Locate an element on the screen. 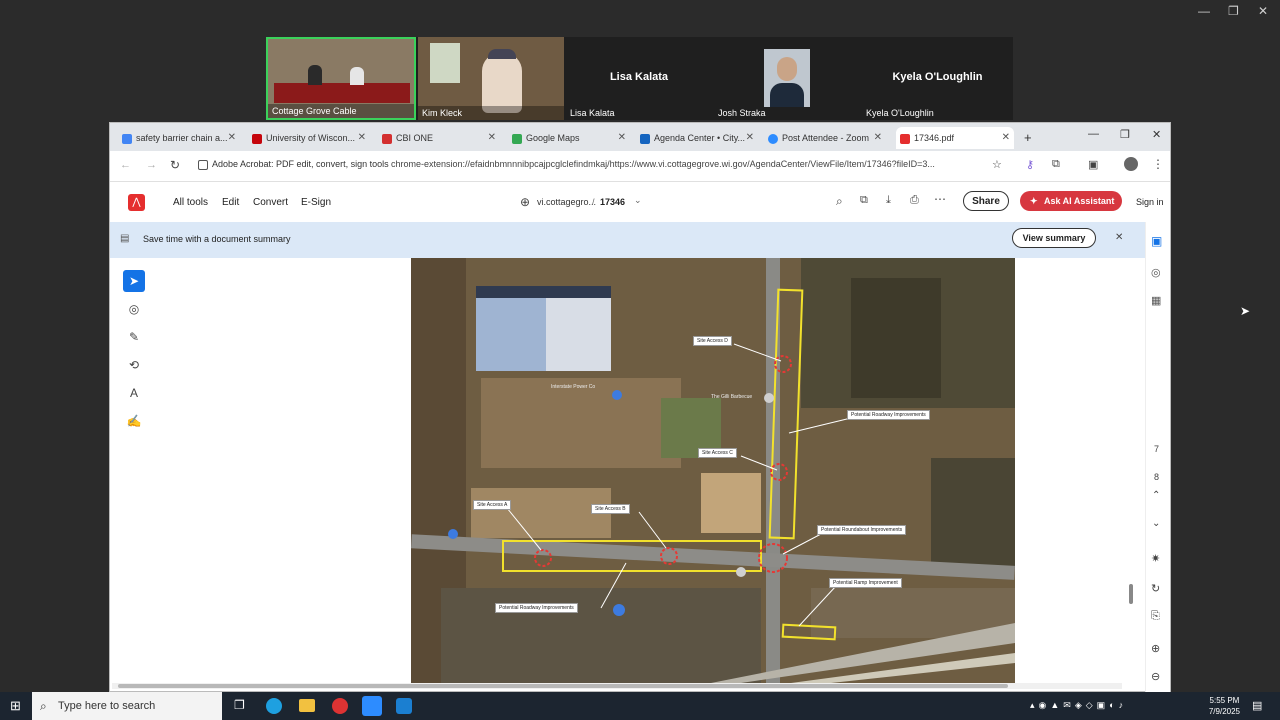  save-file-icon: ⎘ is located at coordinates (1155, 616).